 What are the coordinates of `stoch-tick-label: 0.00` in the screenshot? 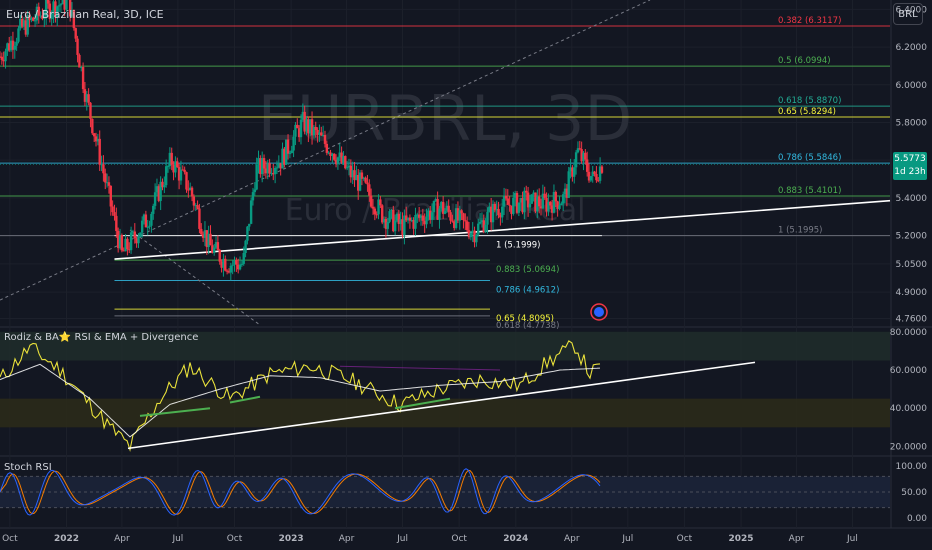 It's located at (917, 519).